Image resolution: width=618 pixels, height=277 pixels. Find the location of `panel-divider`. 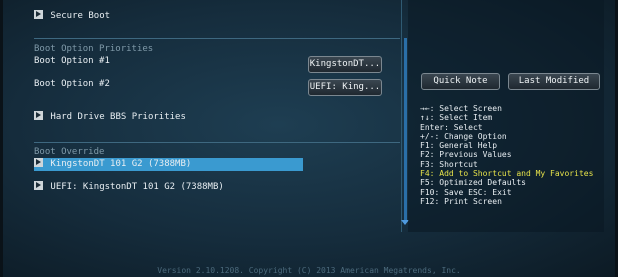

panel-divider is located at coordinates (401, 116).